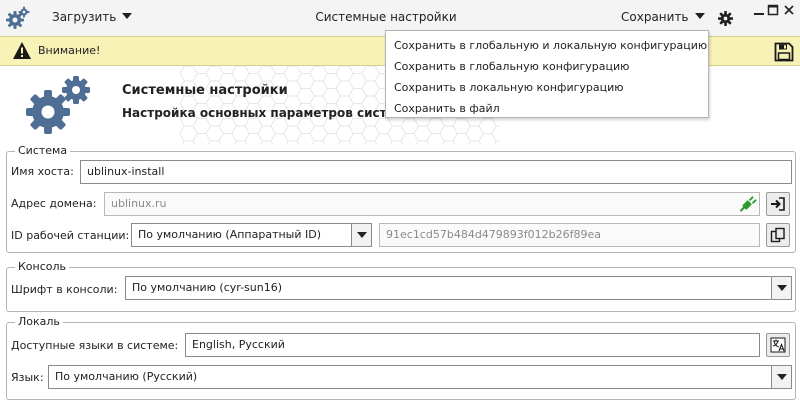 Image resolution: width=800 pixels, height=402 pixels. What do you see at coordinates (725, 18) in the screenshot?
I see `gear-icon` at bounding box center [725, 18].